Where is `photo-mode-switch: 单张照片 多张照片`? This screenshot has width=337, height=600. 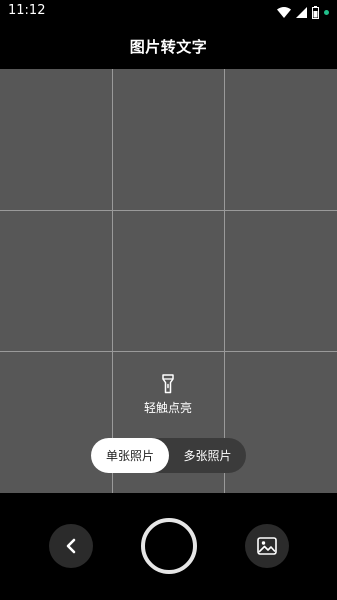
photo-mode-switch: 单张照片 多张照片 is located at coordinates (168, 455).